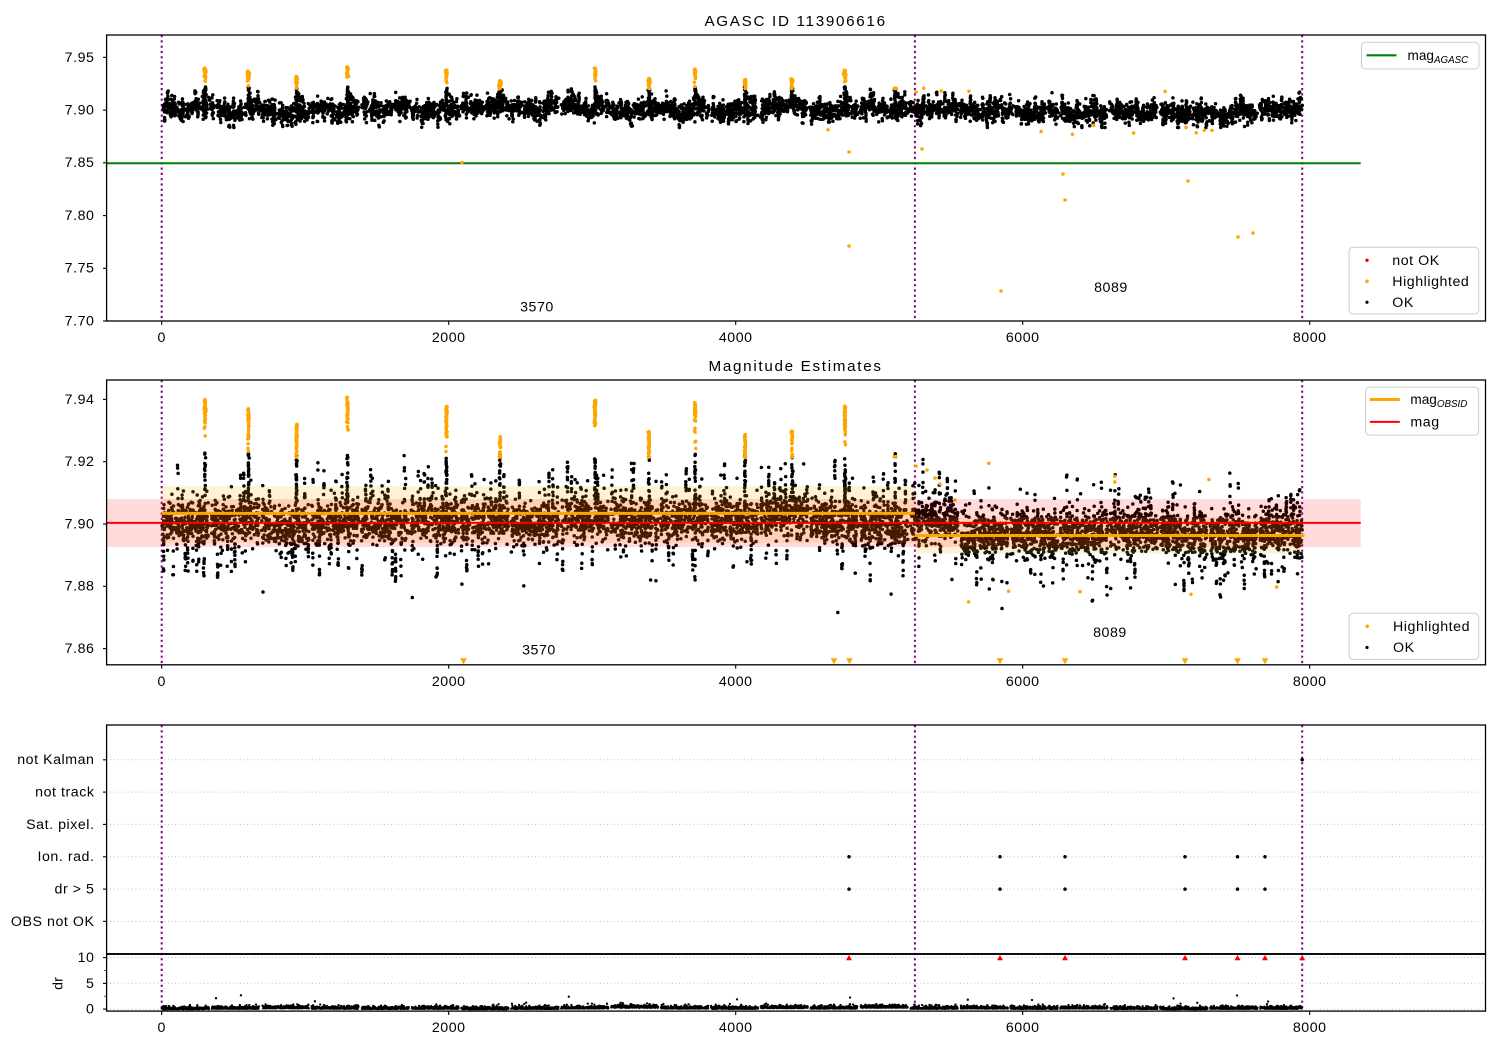 This screenshot has width=1500, height=1055. Describe the element at coordinates (80, 649) in the screenshot. I see `svg-text: 7.86` at that location.